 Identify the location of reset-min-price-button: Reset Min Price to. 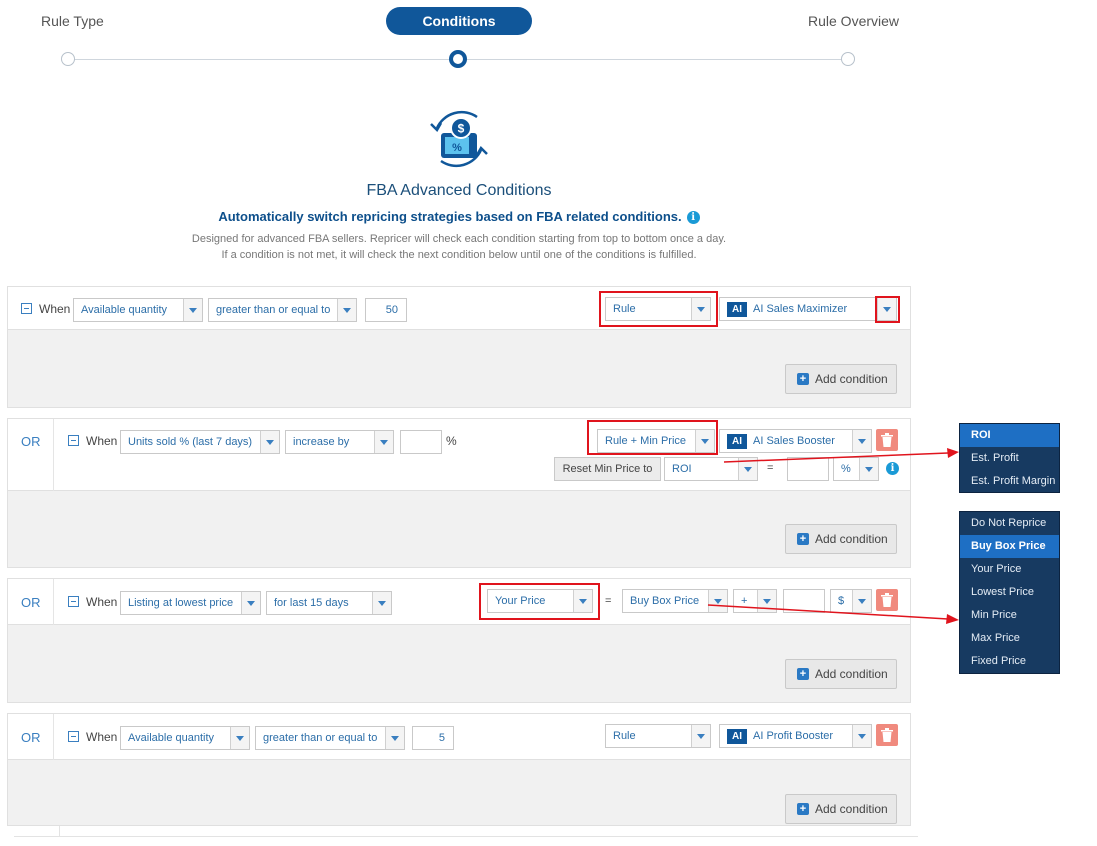
(607, 469).